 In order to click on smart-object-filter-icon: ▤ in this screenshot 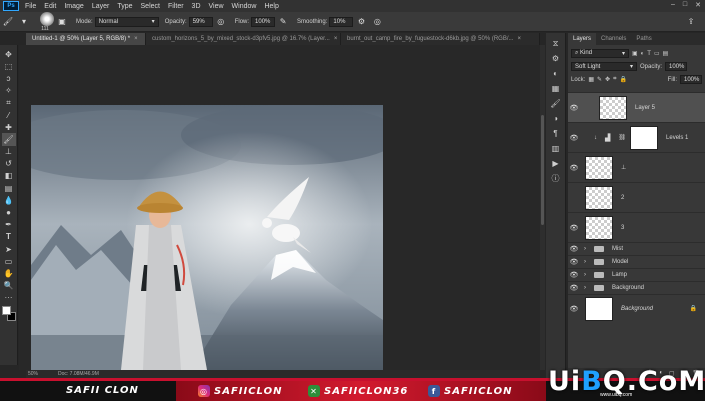, I will do `click(666, 53)`.